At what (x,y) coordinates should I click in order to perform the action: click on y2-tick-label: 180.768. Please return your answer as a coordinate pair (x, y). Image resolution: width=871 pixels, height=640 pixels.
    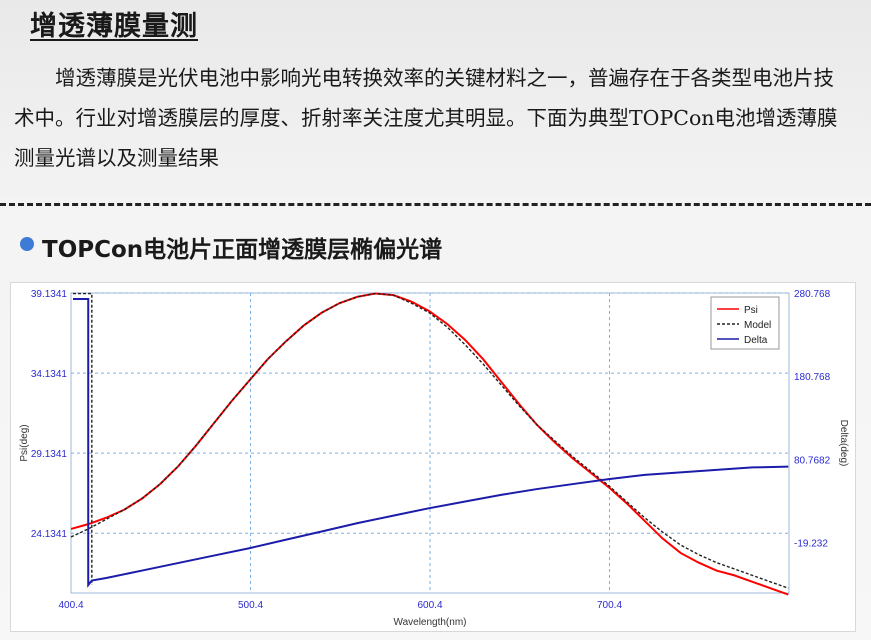
    Looking at the image, I should click on (812, 377).